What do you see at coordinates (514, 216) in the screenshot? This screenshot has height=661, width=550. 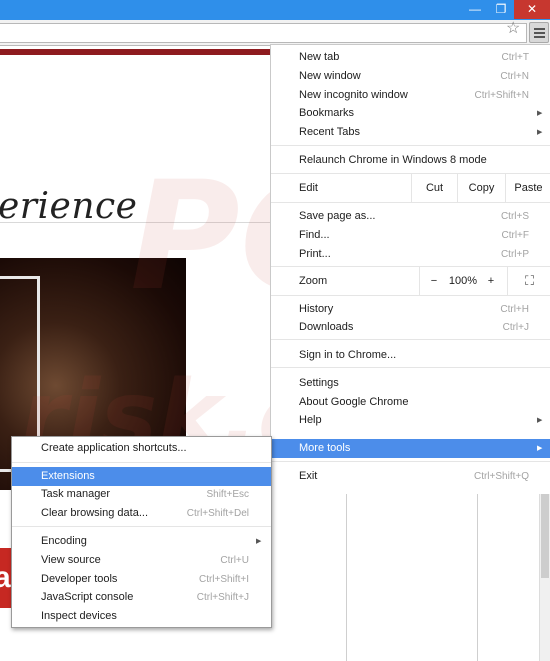 I see `menu-item-shortcut: Ctrl+S` at bounding box center [514, 216].